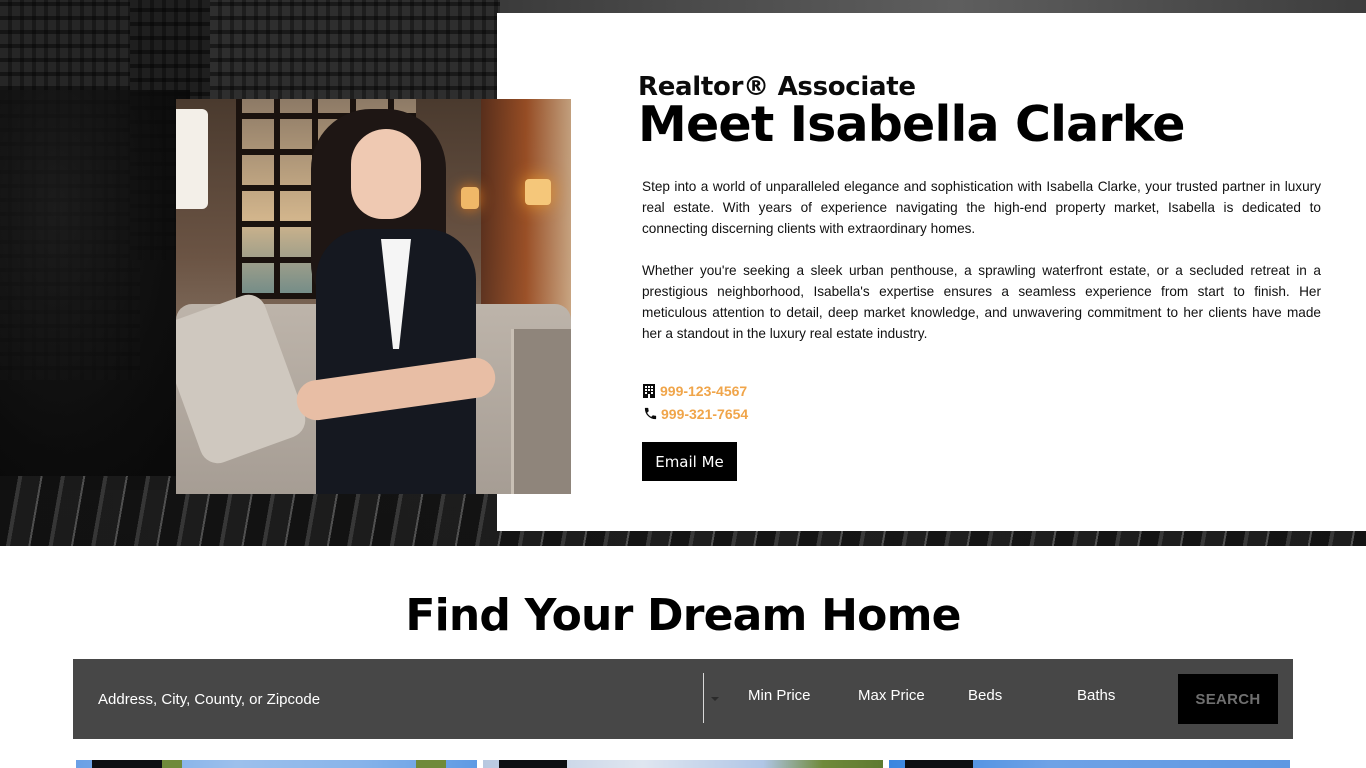 The width and height of the screenshot is (1366, 768). What do you see at coordinates (650, 414) in the screenshot?
I see `phone-icon` at bounding box center [650, 414].